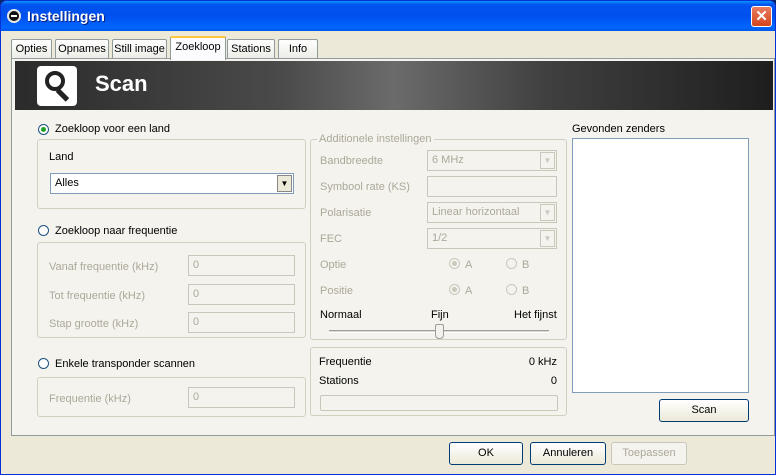 The width and height of the screenshot is (776, 475). Describe the element at coordinates (454, 289) in the screenshot. I see `position-a-radio` at that location.